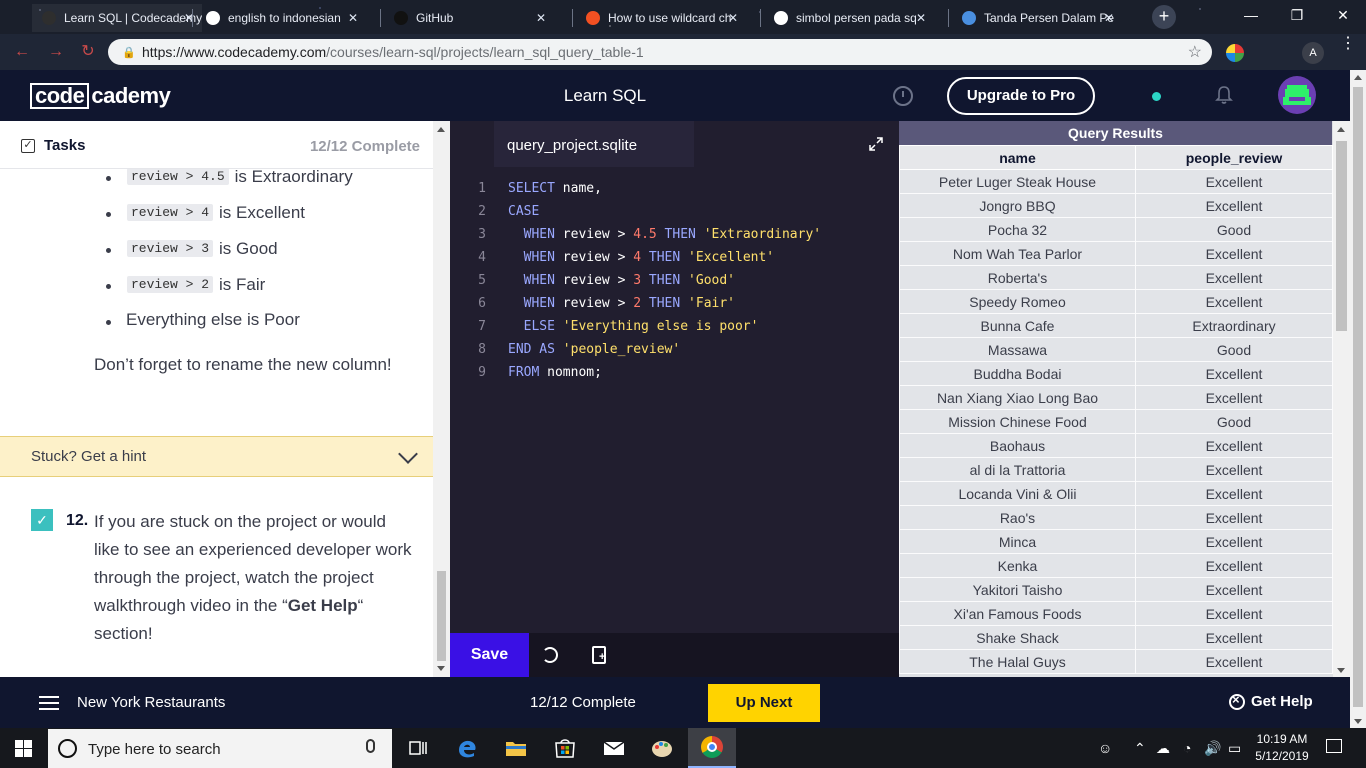  I want to click on browser-tab: simbol persen pada sq ✕, so click(849, 18).